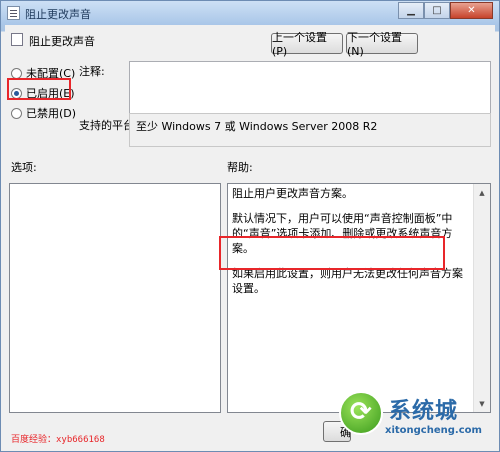  Describe the element at coordinates (332, 253) in the screenshot. I see `help-highlight-box` at that location.